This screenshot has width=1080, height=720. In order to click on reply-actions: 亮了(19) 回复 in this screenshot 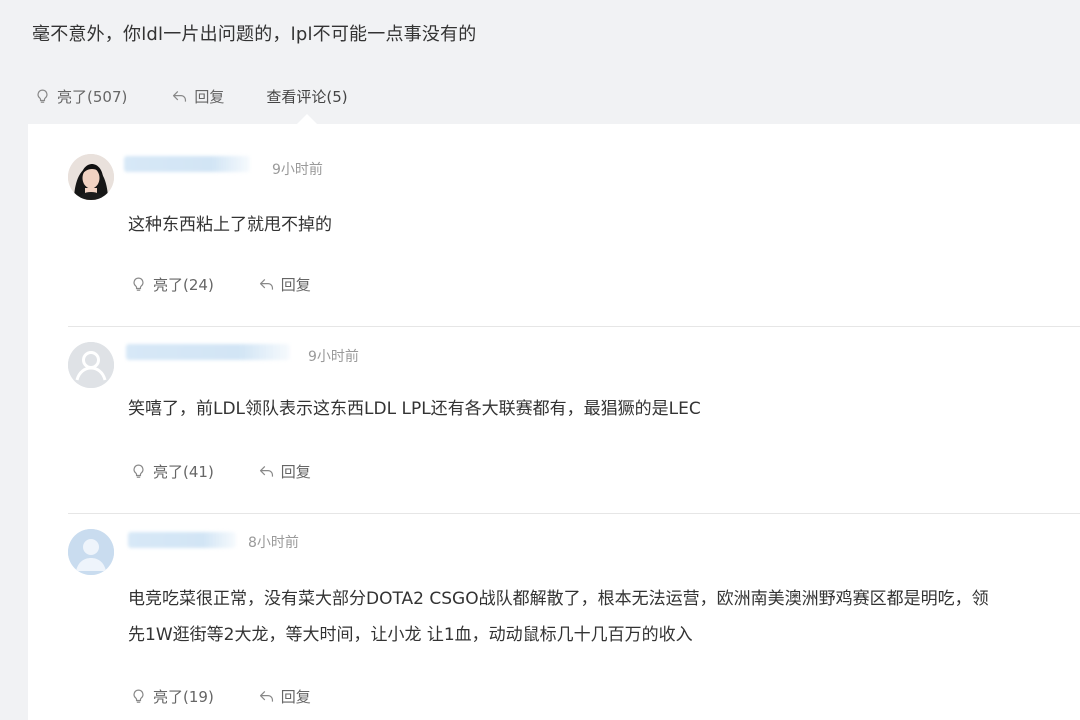, I will do `click(220, 696)`.